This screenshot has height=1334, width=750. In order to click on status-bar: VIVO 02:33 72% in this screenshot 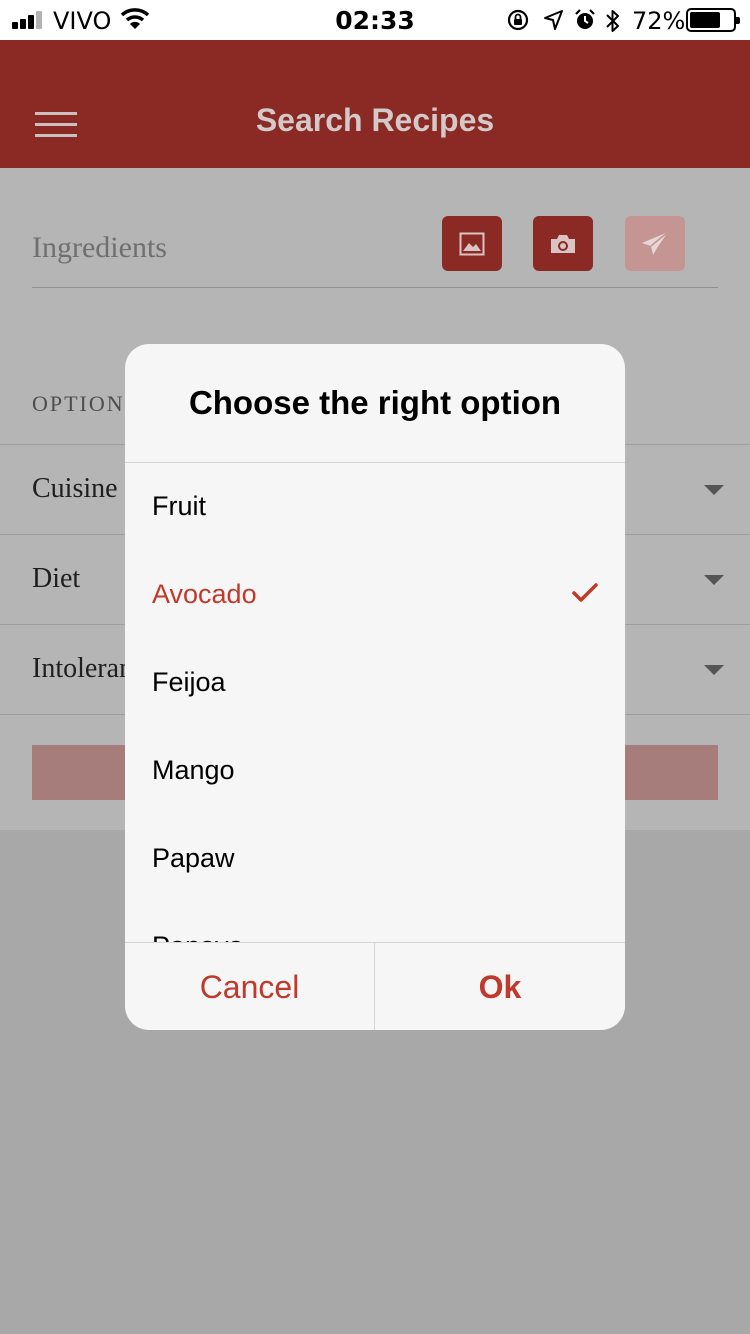, I will do `click(375, 20)`.